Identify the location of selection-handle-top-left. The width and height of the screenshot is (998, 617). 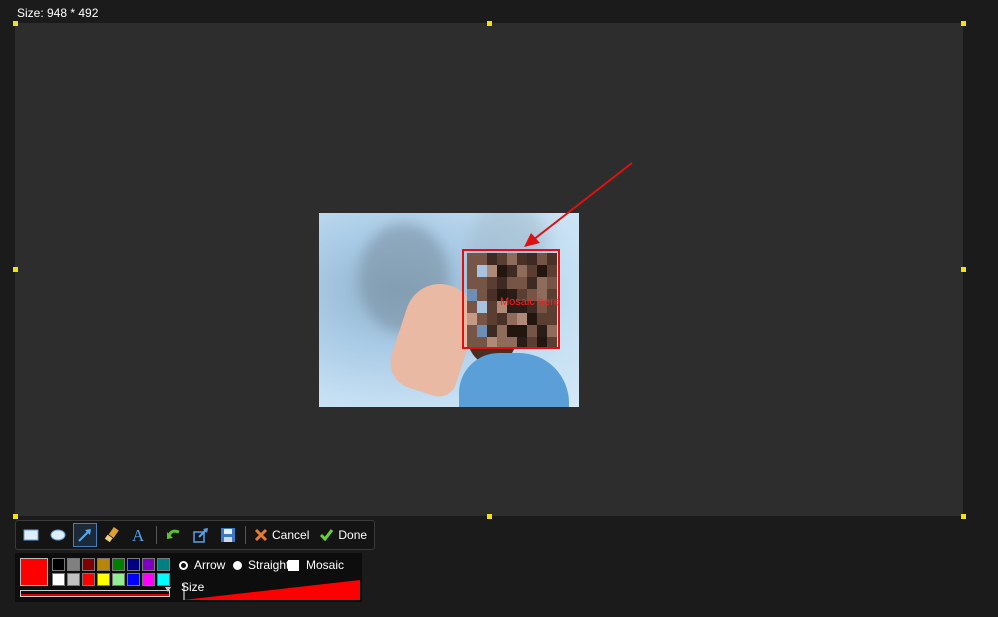
(15, 23).